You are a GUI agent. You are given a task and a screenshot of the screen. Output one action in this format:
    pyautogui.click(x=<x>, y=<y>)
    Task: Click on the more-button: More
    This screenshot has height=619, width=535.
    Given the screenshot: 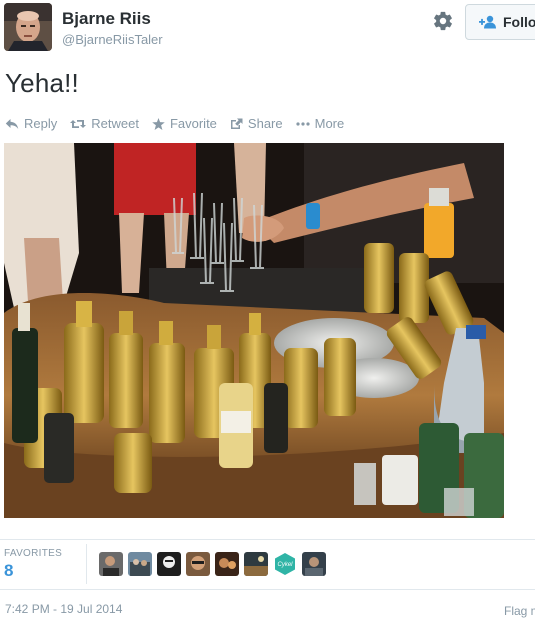 What is the action you would take?
    pyautogui.click(x=320, y=123)
    